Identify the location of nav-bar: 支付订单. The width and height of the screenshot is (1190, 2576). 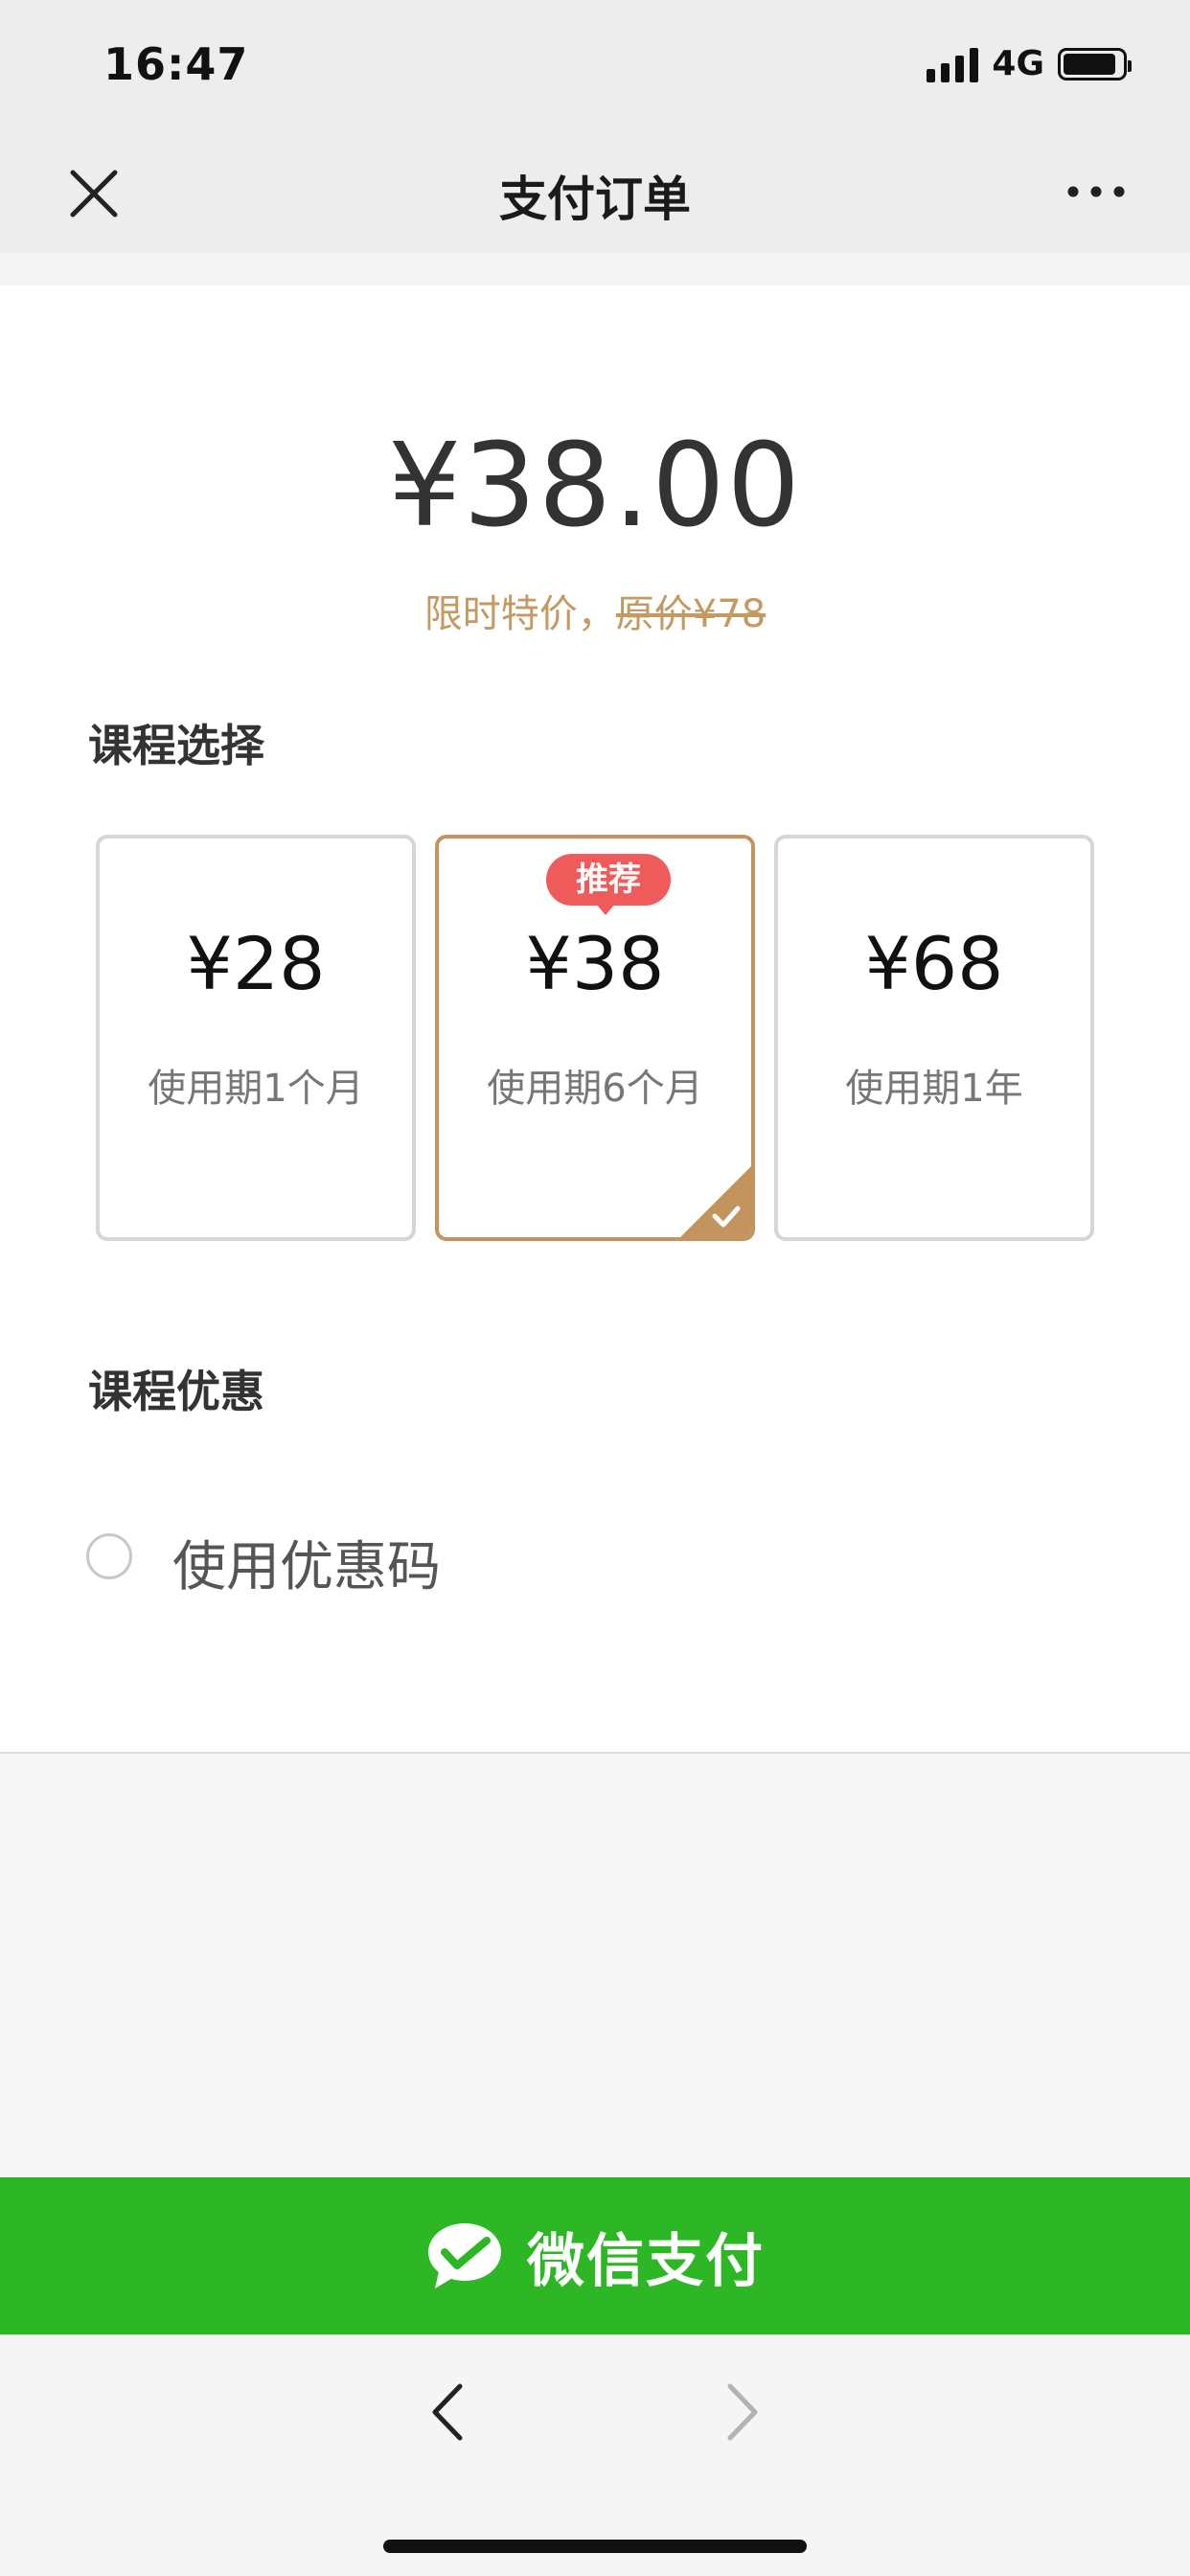
(595, 189).